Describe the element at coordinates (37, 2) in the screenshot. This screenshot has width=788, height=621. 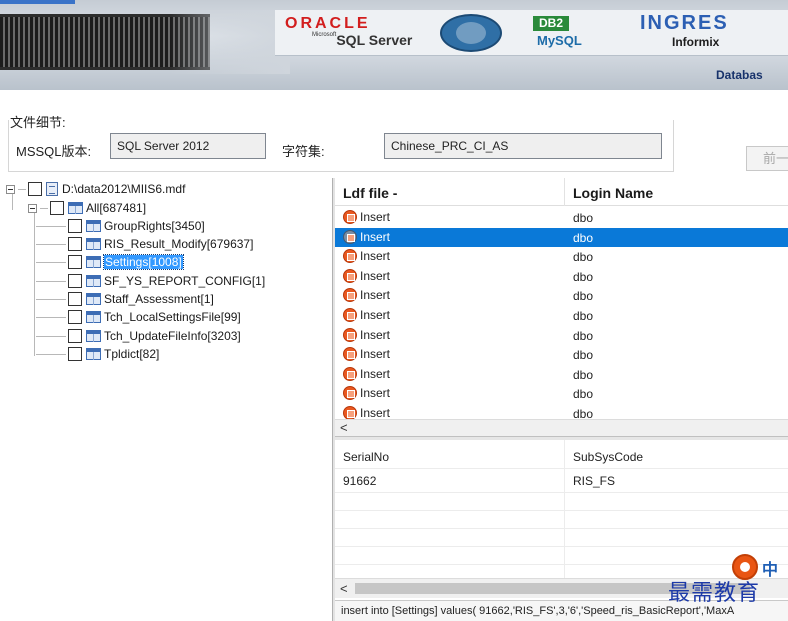
I see `banner-accent-line` at that location.